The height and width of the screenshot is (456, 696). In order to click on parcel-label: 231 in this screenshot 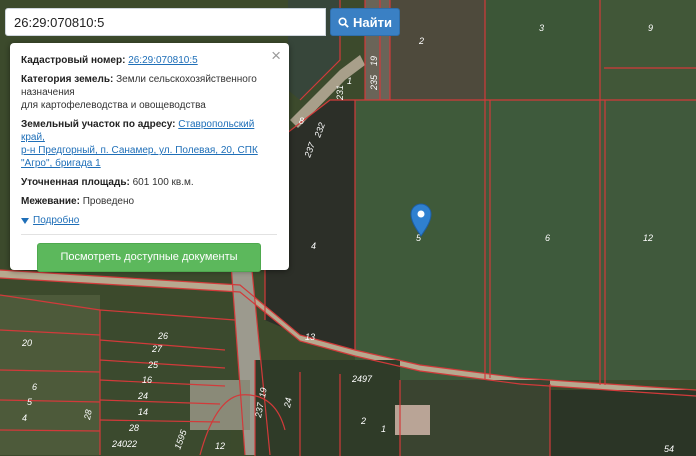, I will do `click(340, 93)`.